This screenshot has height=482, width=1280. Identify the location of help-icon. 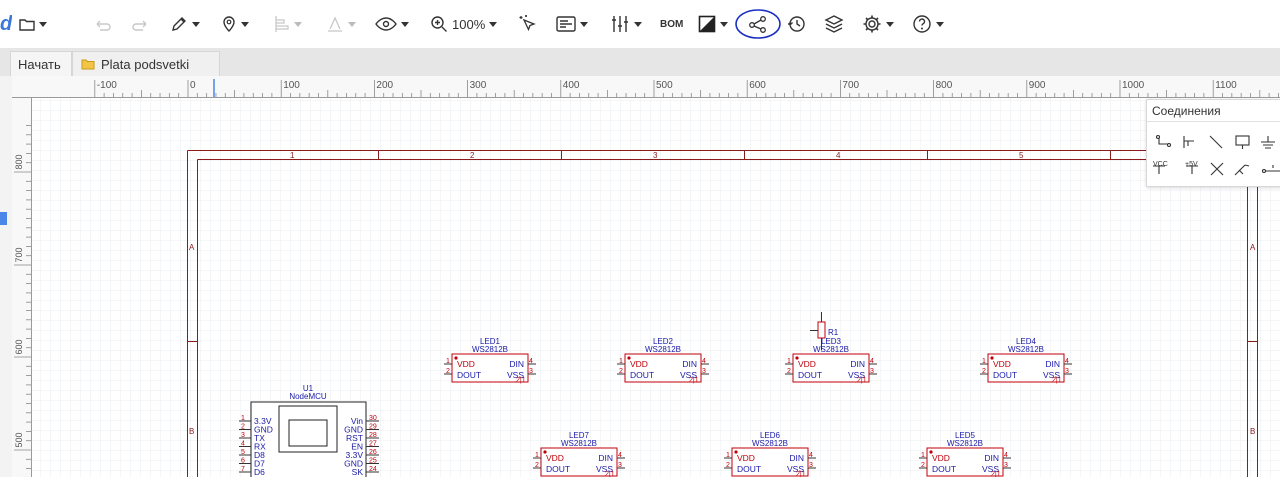
(922, 24).